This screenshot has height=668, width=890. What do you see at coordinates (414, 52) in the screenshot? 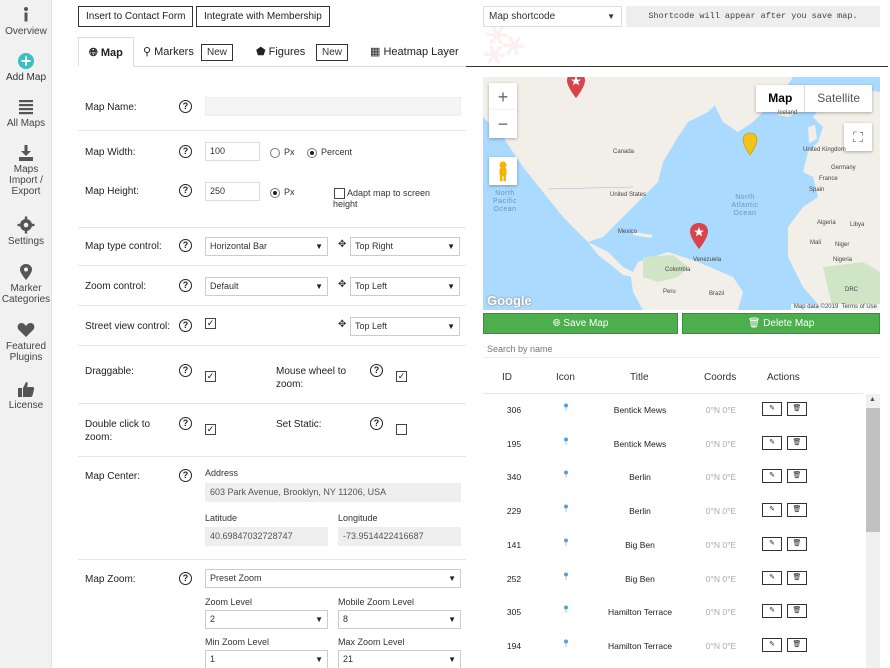
I see `tab-heatmap: ▦ Heatmap Layer` at bounding box center [414, 52].